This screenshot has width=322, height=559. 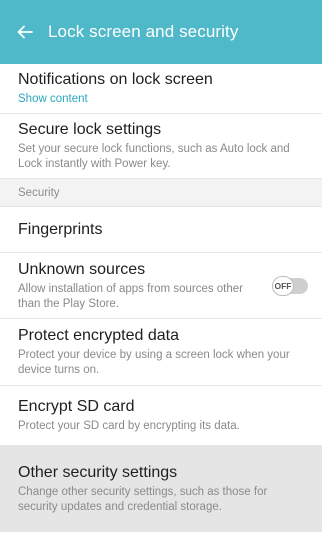 What do you see at coordinates (76, 406) in the screenshot?
I see `item-title: Encrypt SD card` at bounding box center [76, 406].